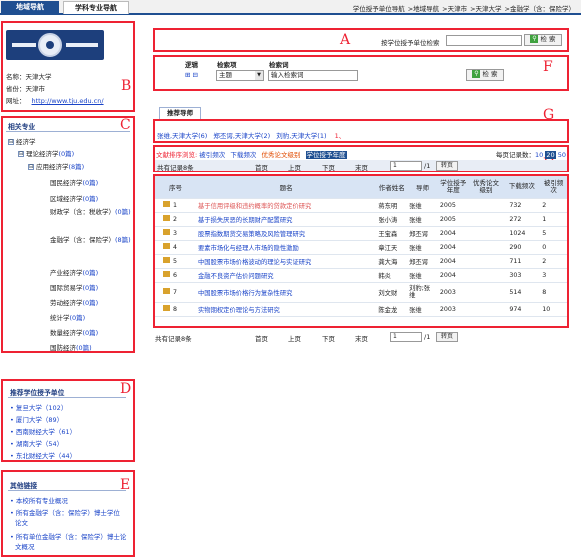 The height and width of the screenshot is (558, 581). What do you see at coordinates (261, 167) in the screenshot?
I see `pager-first: 首页` at bounding box center [261, 167].